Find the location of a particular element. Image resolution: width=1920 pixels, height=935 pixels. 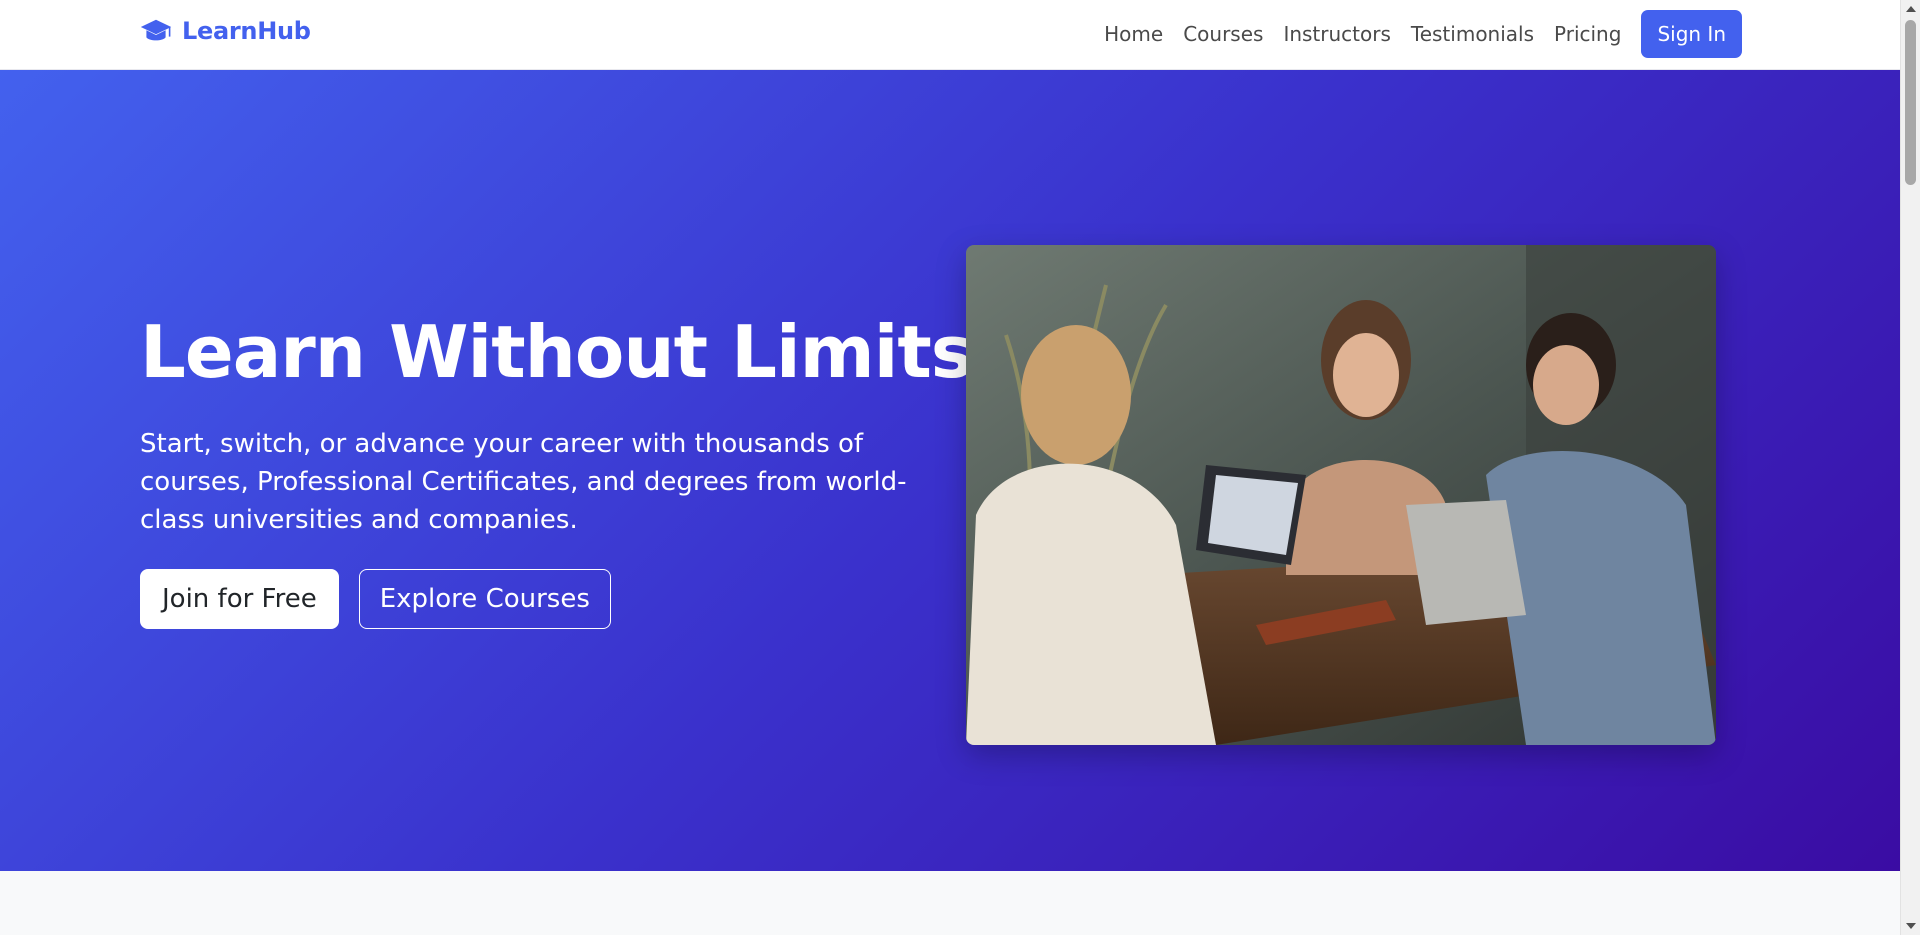

nav-link-courses: Courses is located at coordinates (1223, 34).